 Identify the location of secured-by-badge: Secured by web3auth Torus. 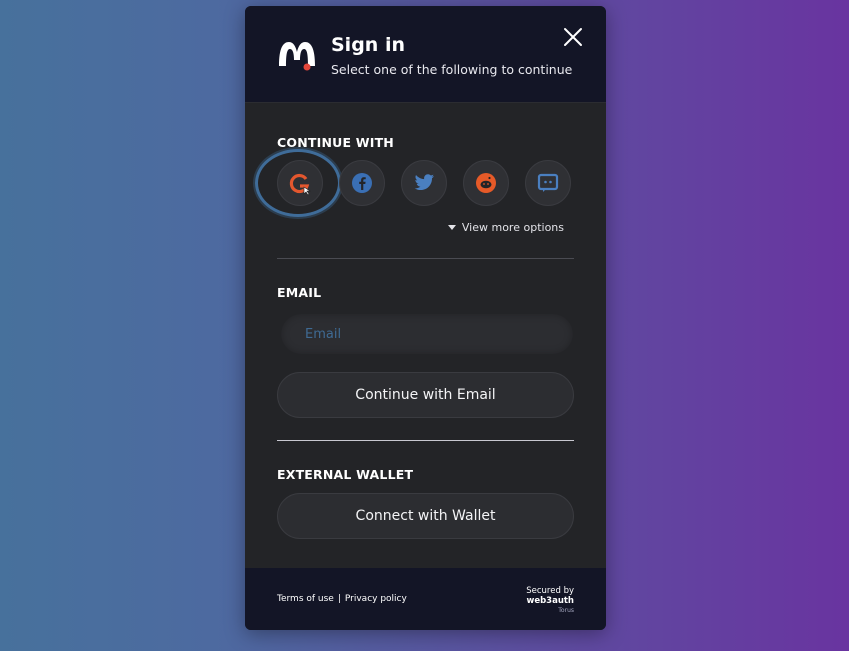
(550, 601).